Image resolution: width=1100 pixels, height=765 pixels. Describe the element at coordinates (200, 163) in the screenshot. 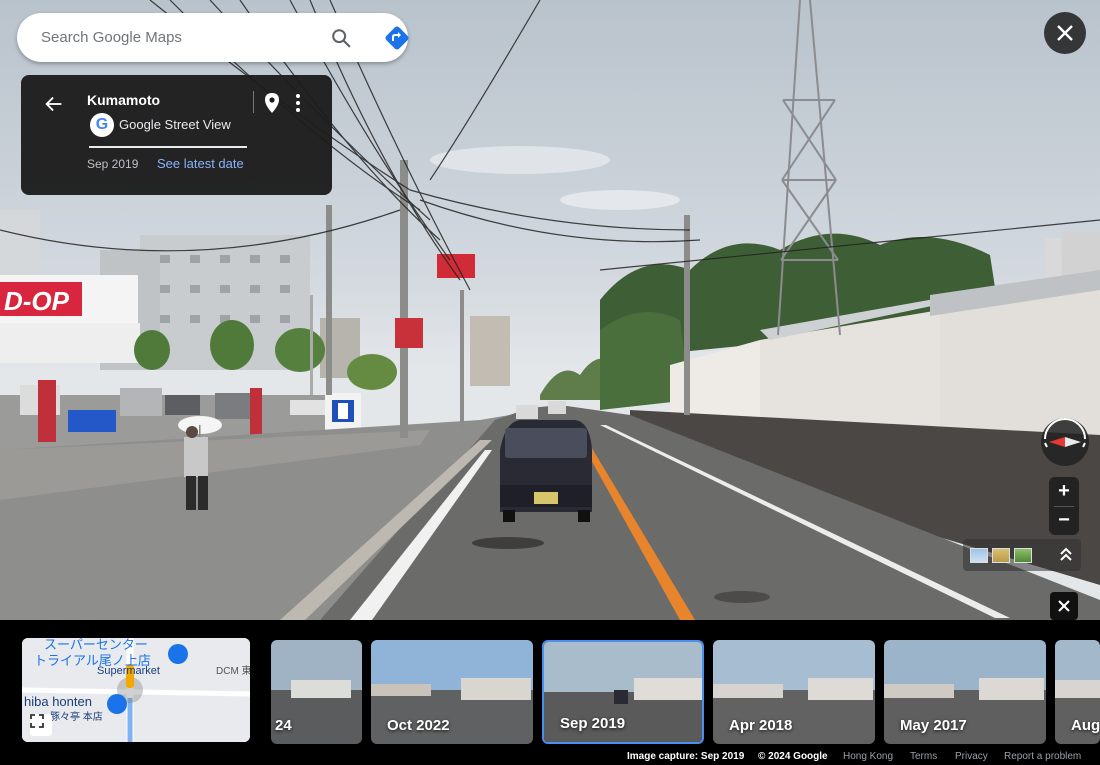

I see `see-latest-date-link: See latest date` at that location.